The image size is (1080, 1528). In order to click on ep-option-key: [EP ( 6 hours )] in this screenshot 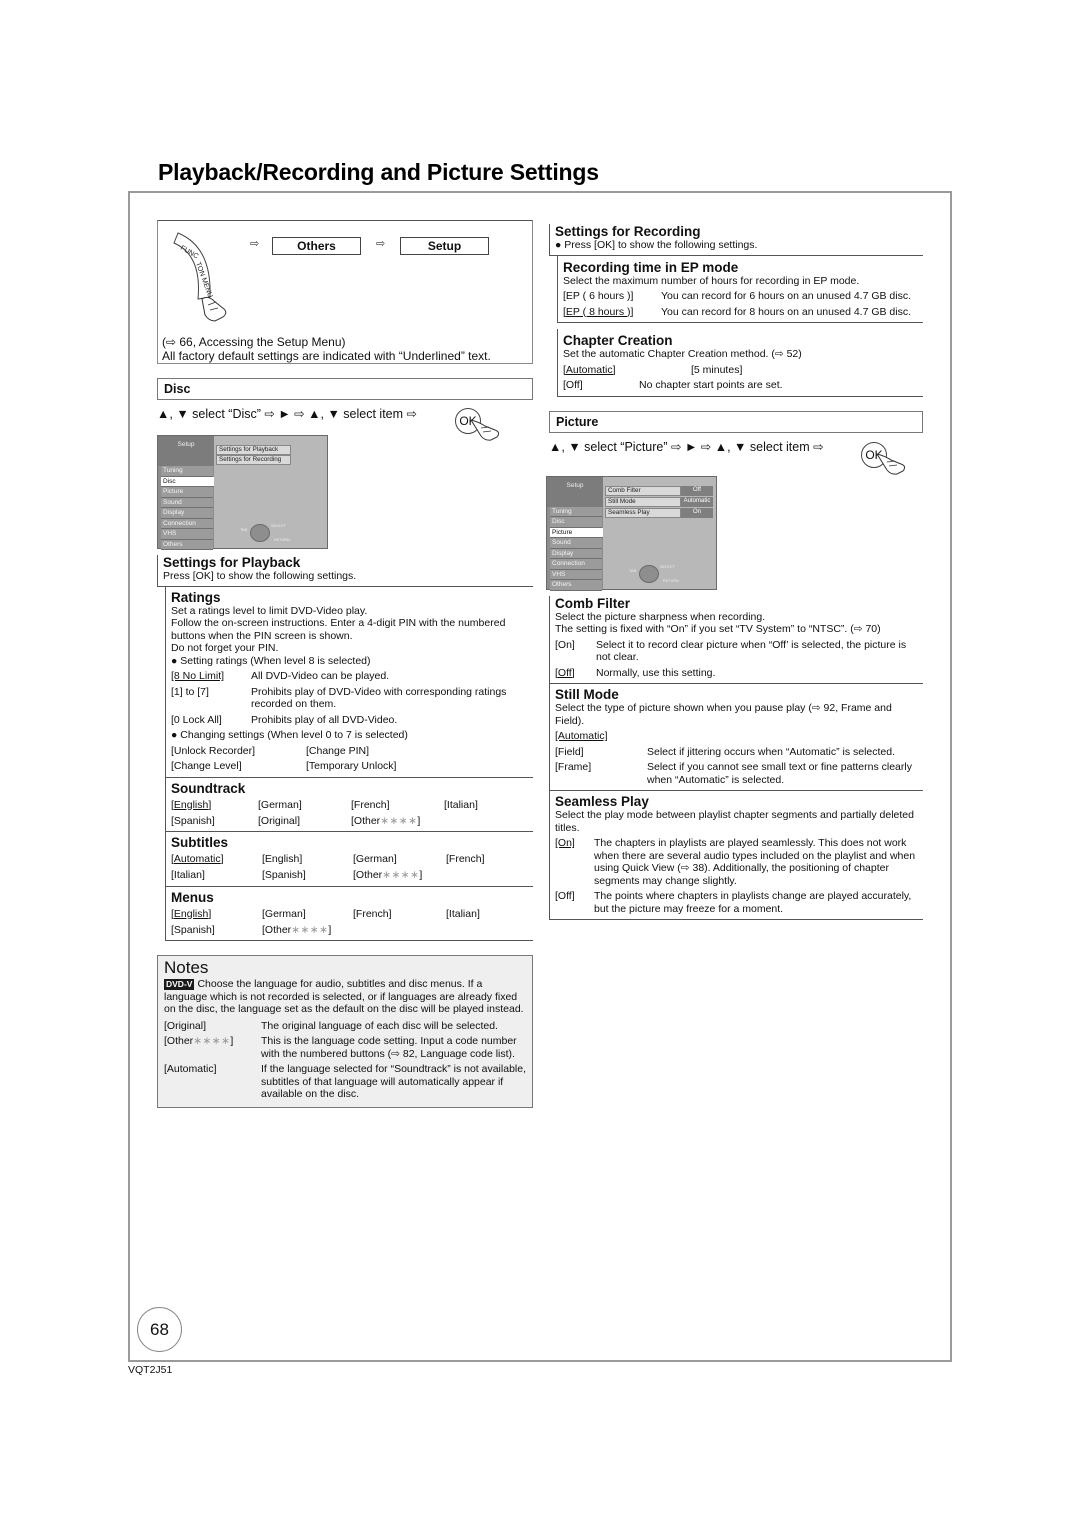, I will do `click(598, 296)`.